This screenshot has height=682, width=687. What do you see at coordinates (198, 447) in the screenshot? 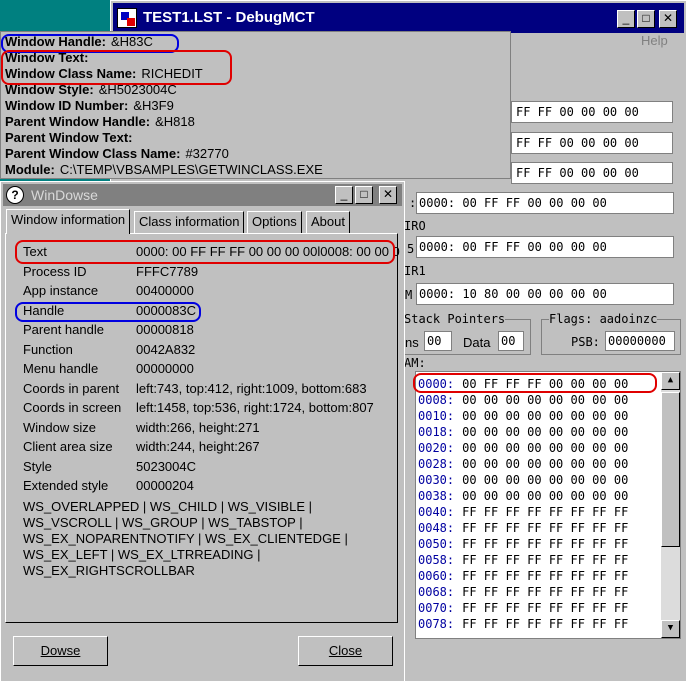
I see `field-value: width:244, height:267` at bounding box center [198, 447].